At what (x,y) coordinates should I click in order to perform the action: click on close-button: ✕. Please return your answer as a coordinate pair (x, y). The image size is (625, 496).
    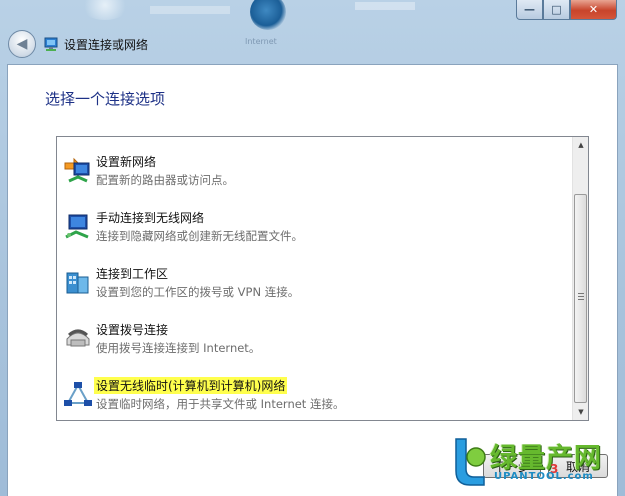
    Looking at the image, I should click on (593, 10).